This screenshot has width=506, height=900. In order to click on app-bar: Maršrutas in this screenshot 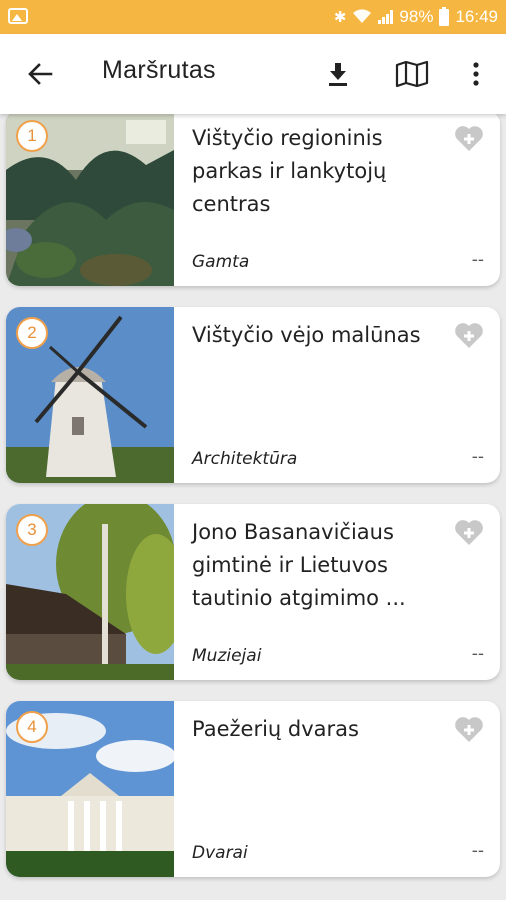, I will do `click(253, 74)`.